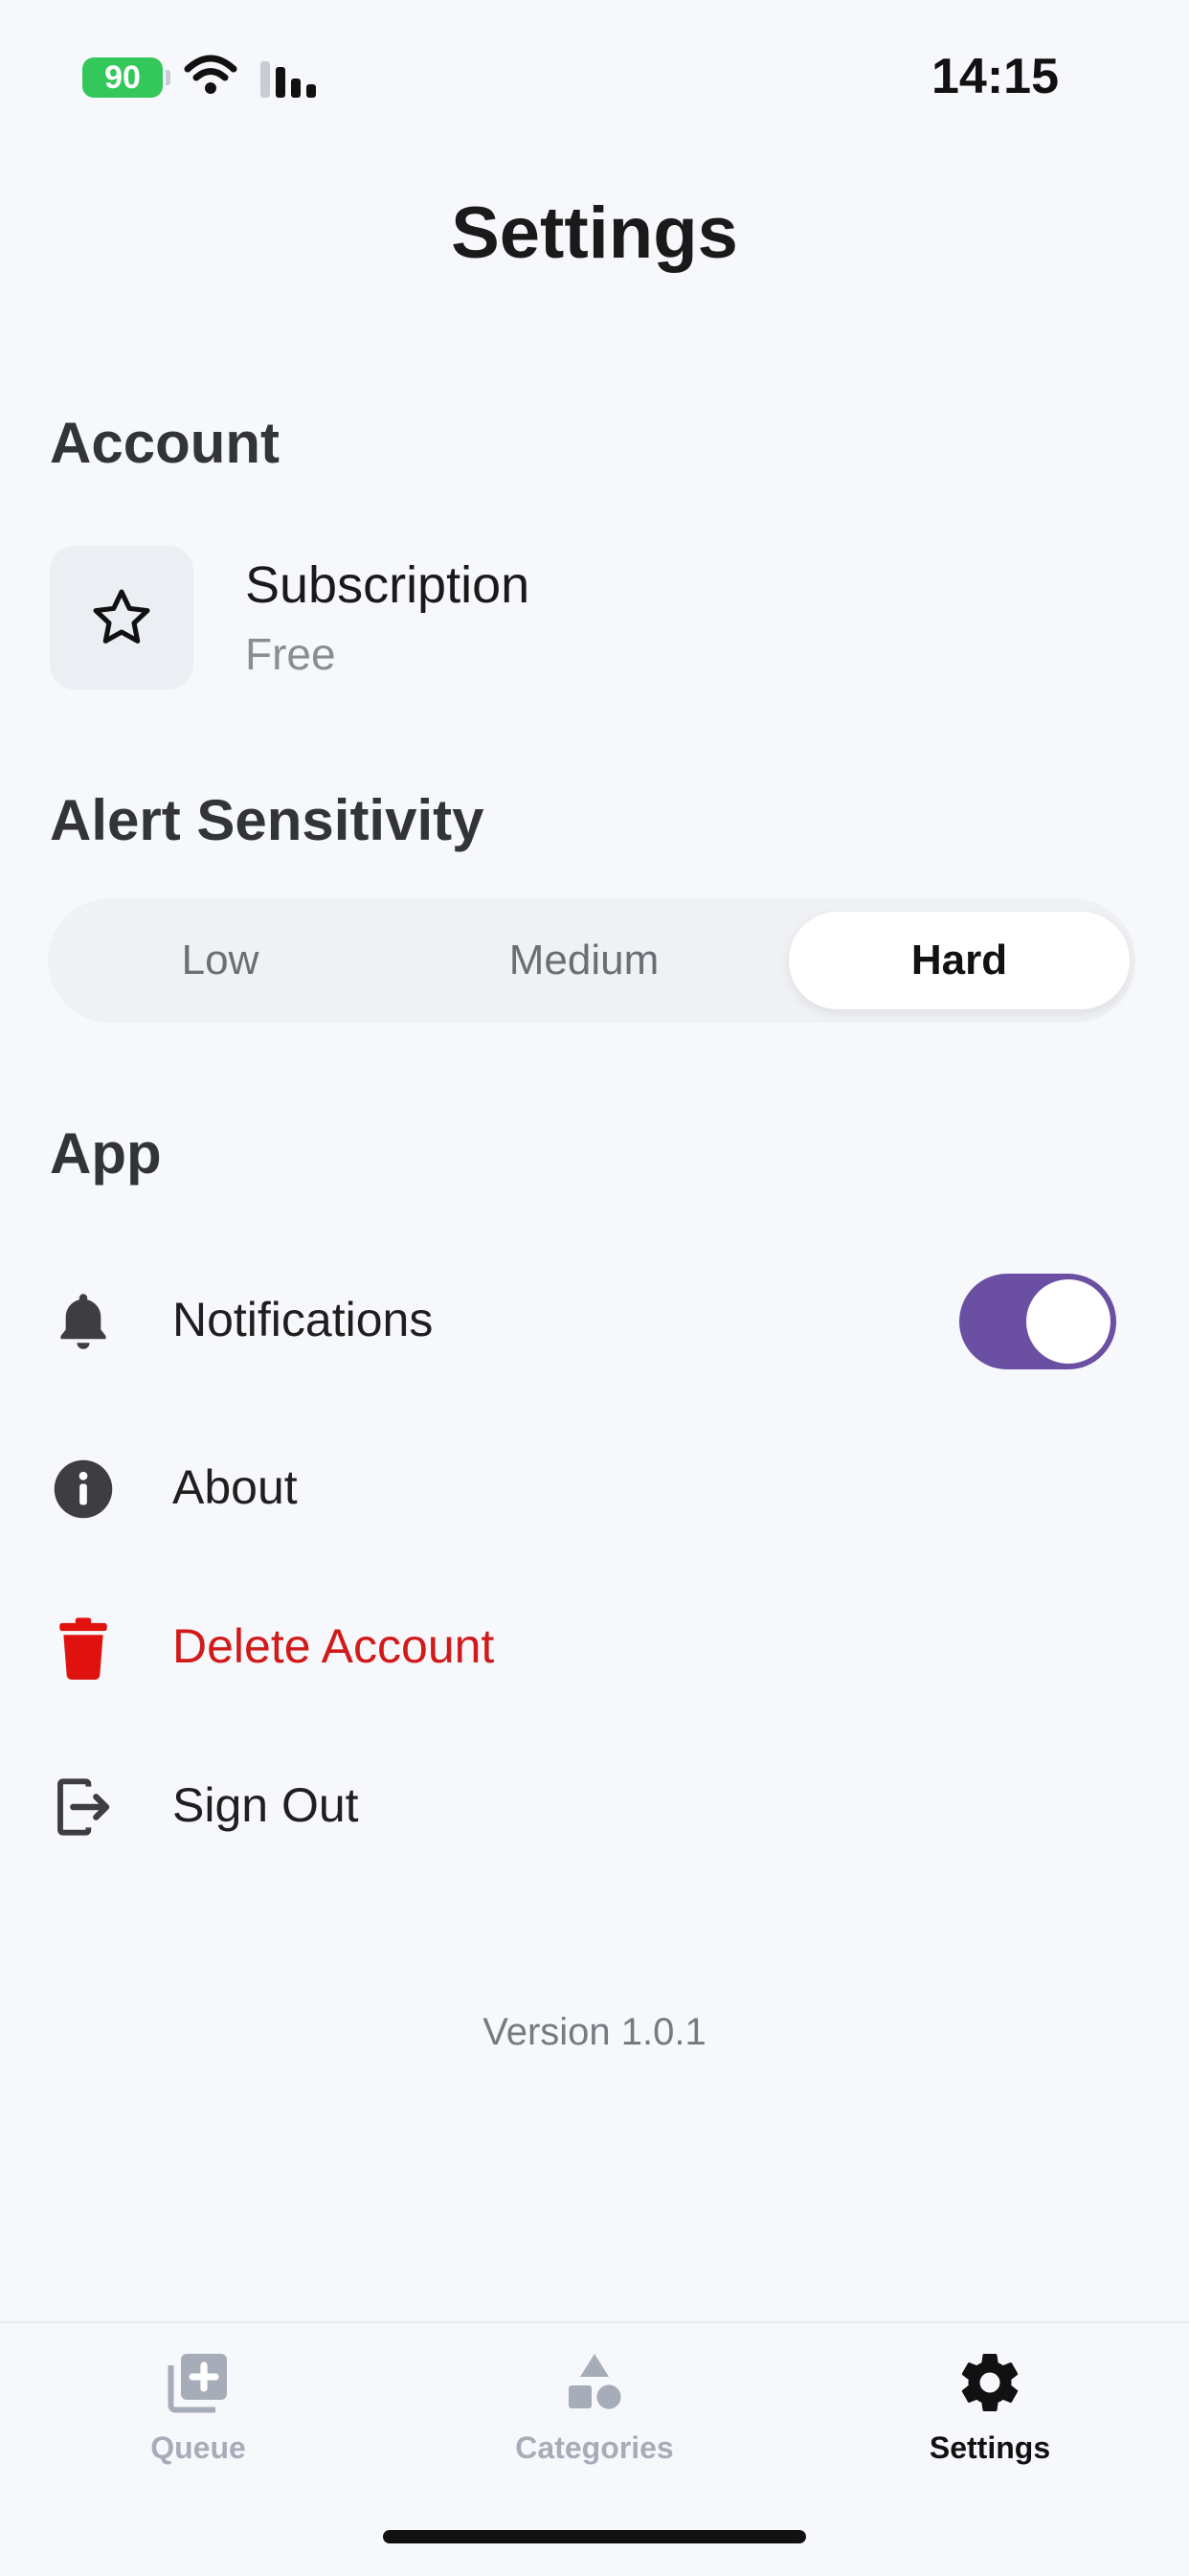  What do you see at coordinates (198, 2447) in the screenshot?
I see `tab-queue-label: Queue` at bounding box center [198, 2447].